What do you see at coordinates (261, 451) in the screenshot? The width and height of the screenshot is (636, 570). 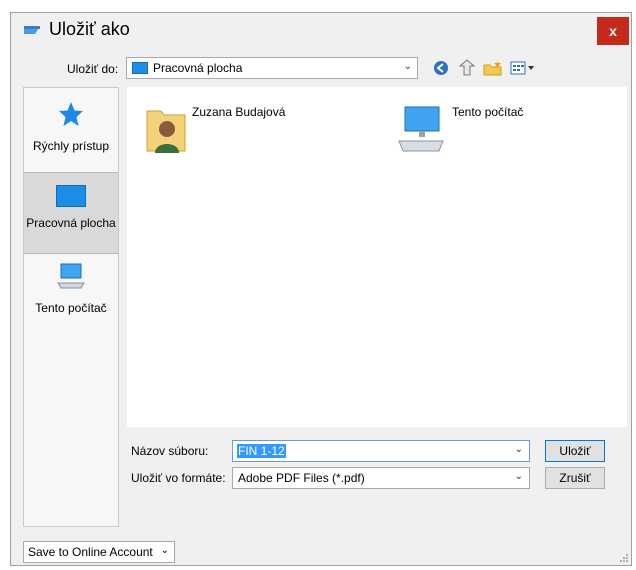 I see `filename-value: FIN 1-12` at bounding box center [261, 451].